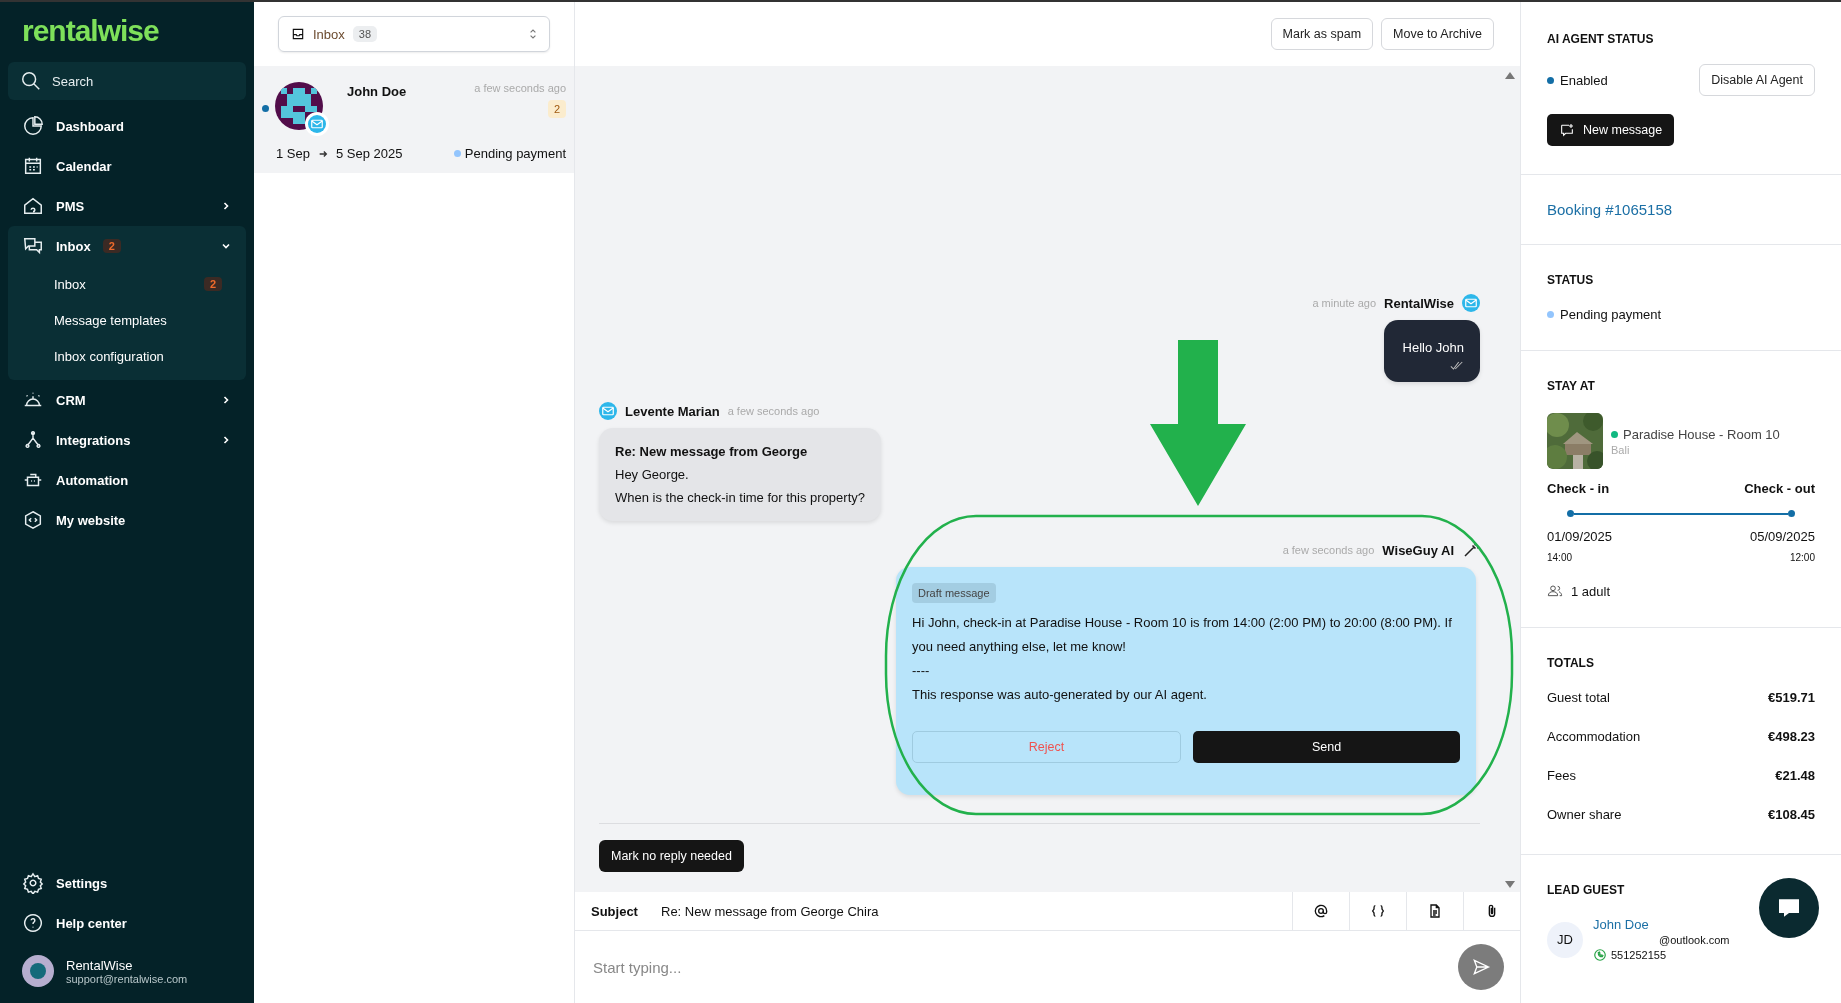 This screenshot has height=1003, width=1841. I want to click on total-label: Guest total, so click(1578, 697).